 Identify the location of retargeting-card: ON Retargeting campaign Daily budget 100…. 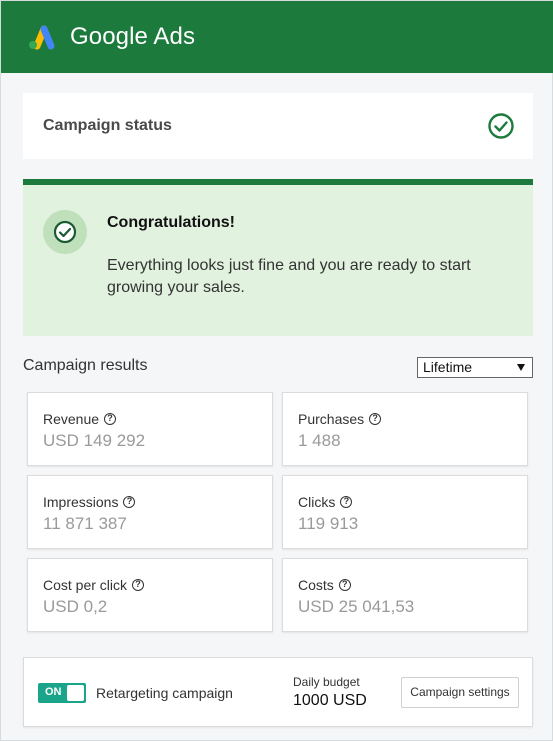
(278, 692).